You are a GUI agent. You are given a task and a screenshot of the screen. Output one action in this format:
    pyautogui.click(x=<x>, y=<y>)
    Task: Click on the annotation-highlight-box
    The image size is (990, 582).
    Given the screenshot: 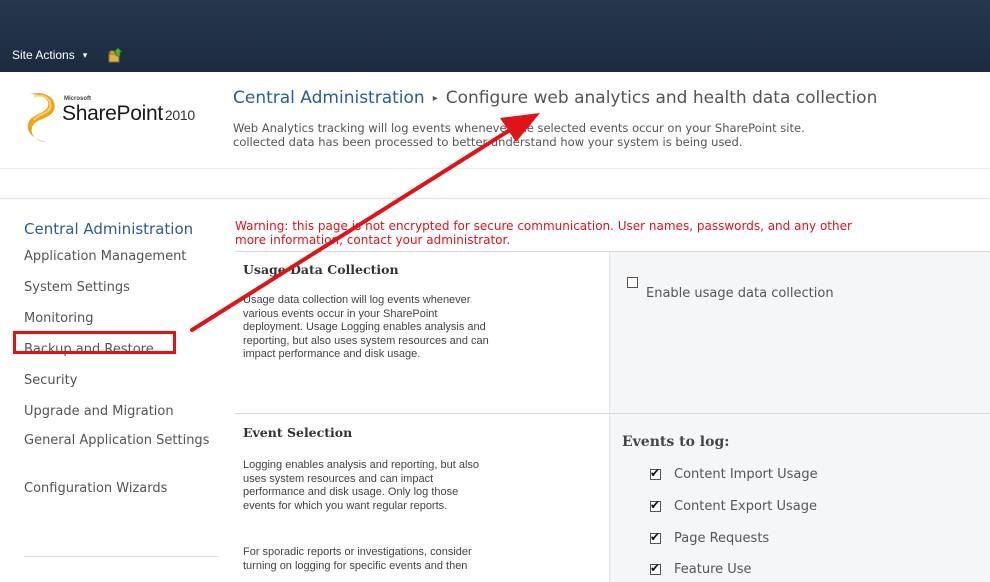 What is the action you would take?
    pyautogui.click(x=94, y=342)
    